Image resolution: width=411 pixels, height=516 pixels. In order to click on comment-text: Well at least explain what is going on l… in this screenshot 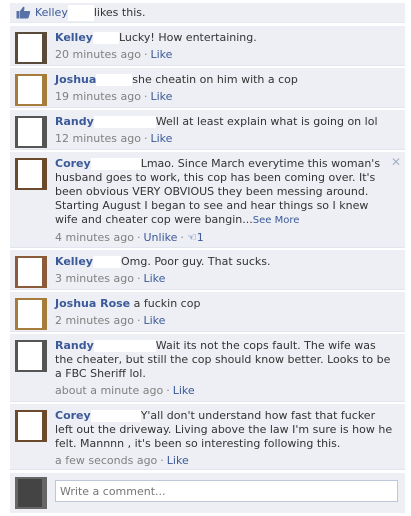, I will do `click(266, 121)`.